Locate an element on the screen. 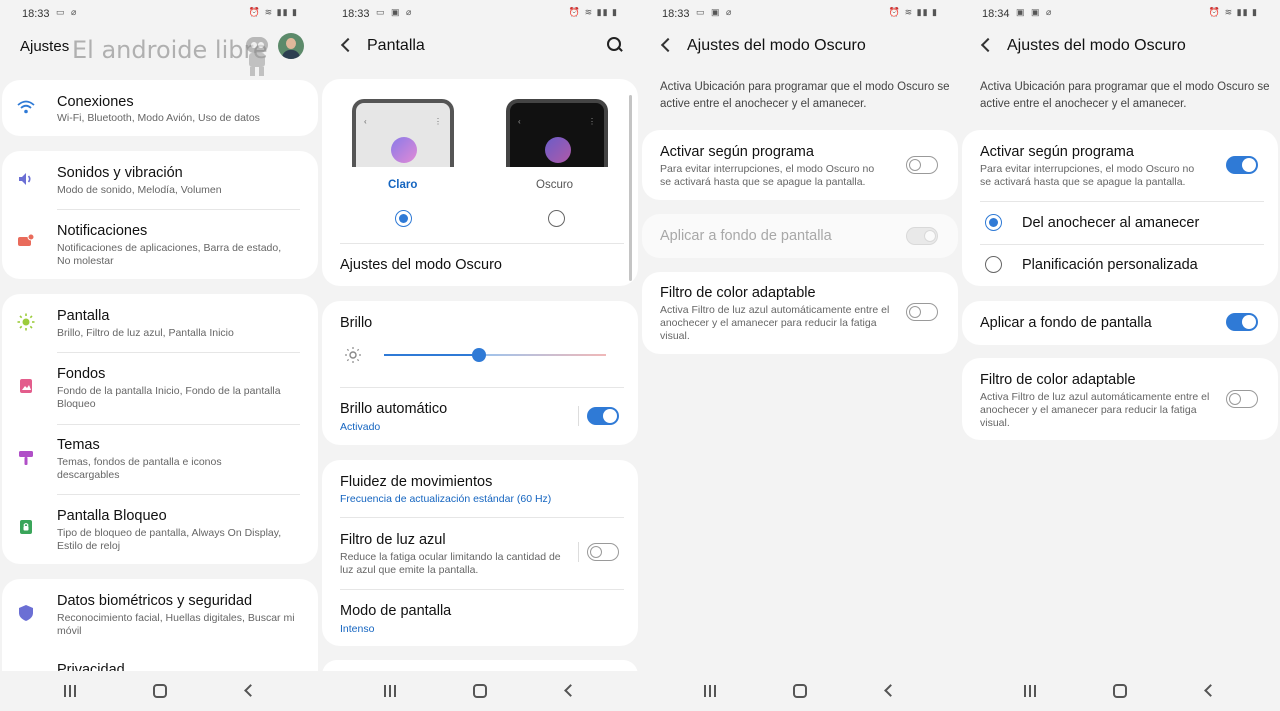 Image resolution: width=1280 pixels, height=711 pixels. custom-schedule-radio is located at coordinates (993, 264).